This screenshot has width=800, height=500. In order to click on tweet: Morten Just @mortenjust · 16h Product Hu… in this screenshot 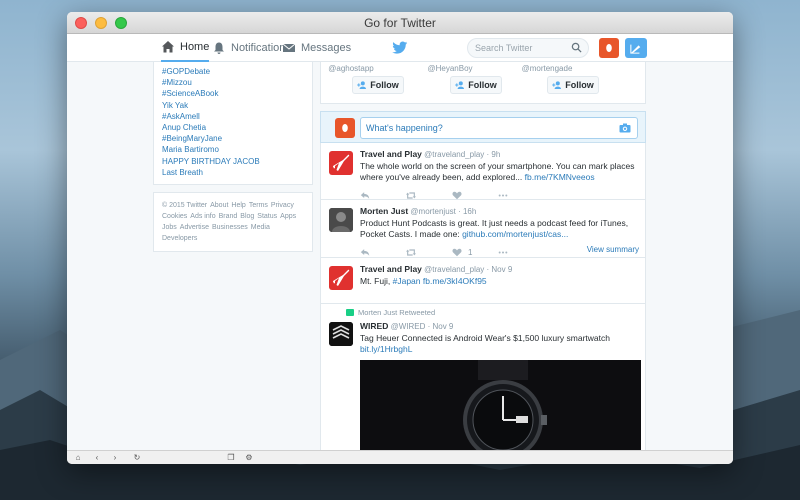, I will do `click(483, 229)`.